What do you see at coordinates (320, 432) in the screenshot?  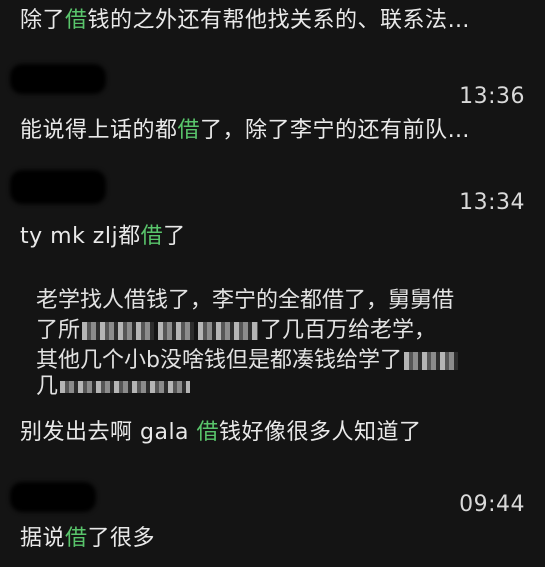 I see `message-text: 钱好像很多人知道了` at bounding box center [320, 432].